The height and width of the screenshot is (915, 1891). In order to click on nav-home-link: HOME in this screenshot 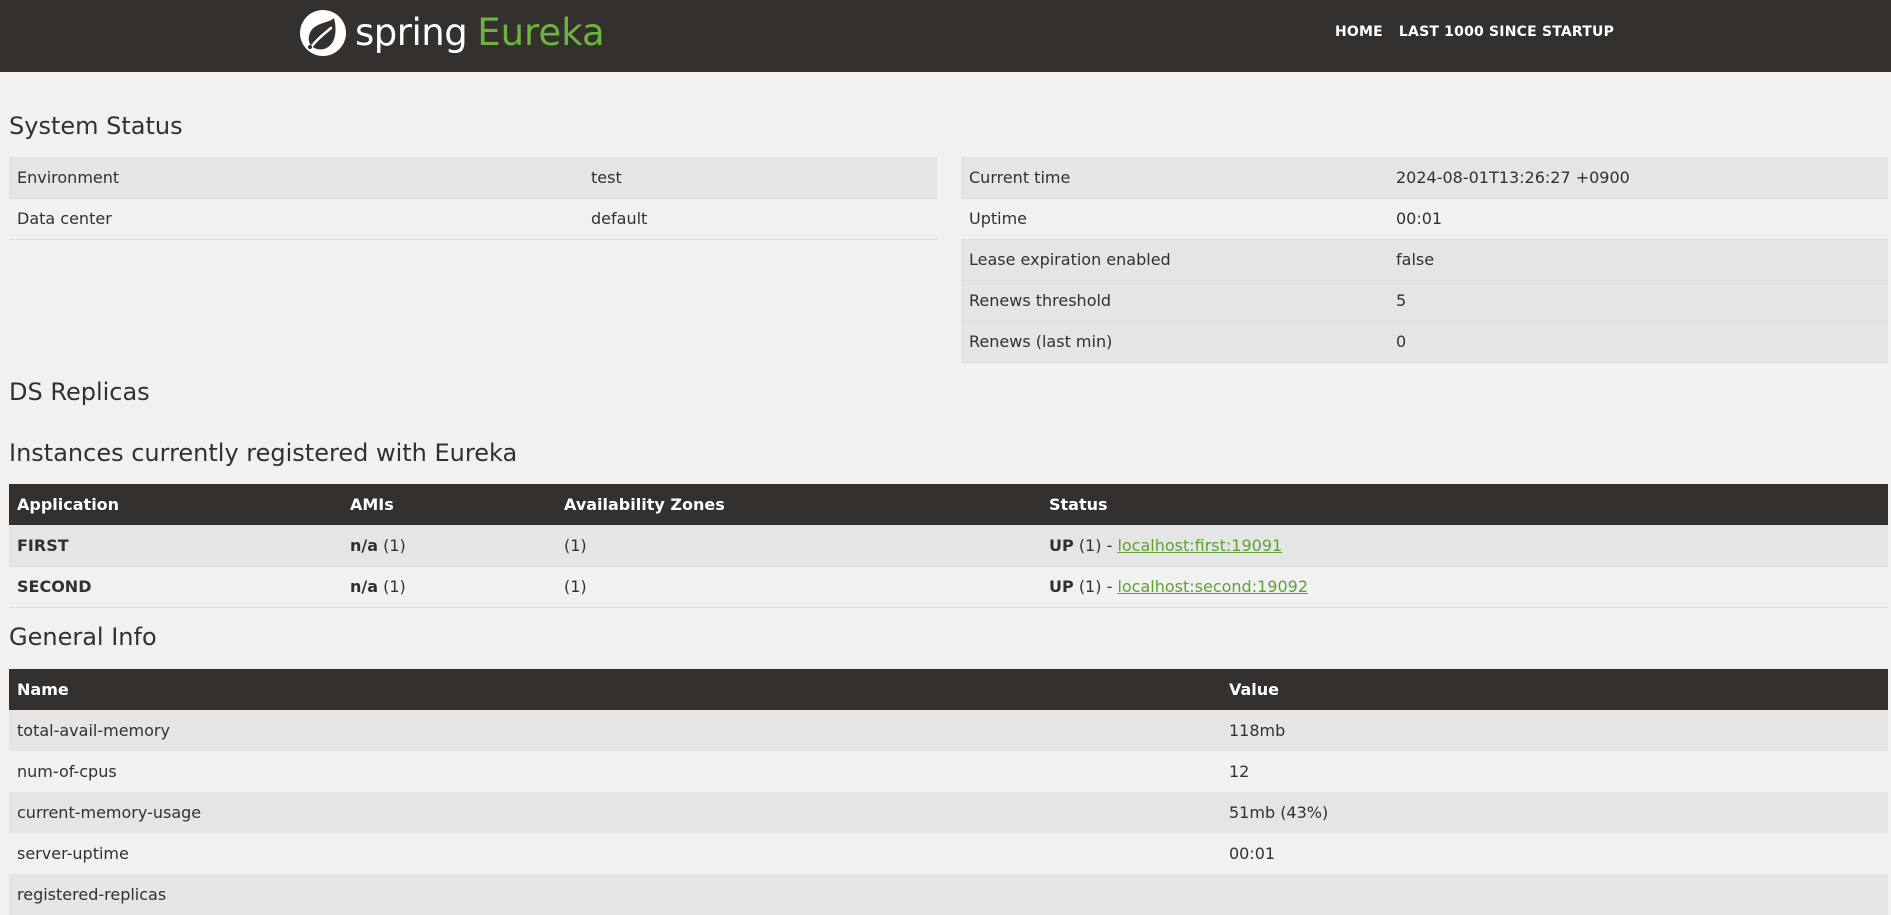, I will do `click(1359, 32)`.